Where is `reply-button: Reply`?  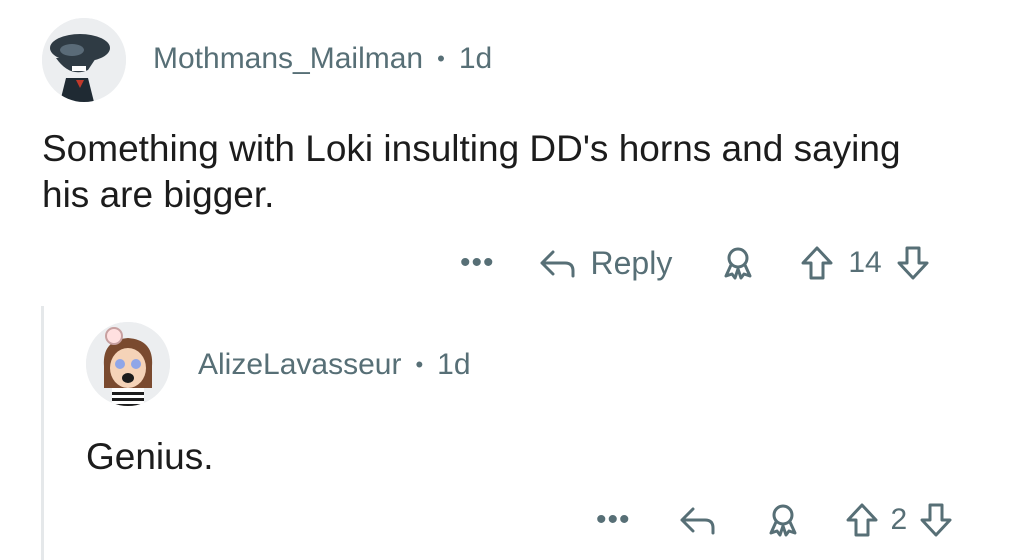 reply-button: Reply is located at coordinates (605, 263).